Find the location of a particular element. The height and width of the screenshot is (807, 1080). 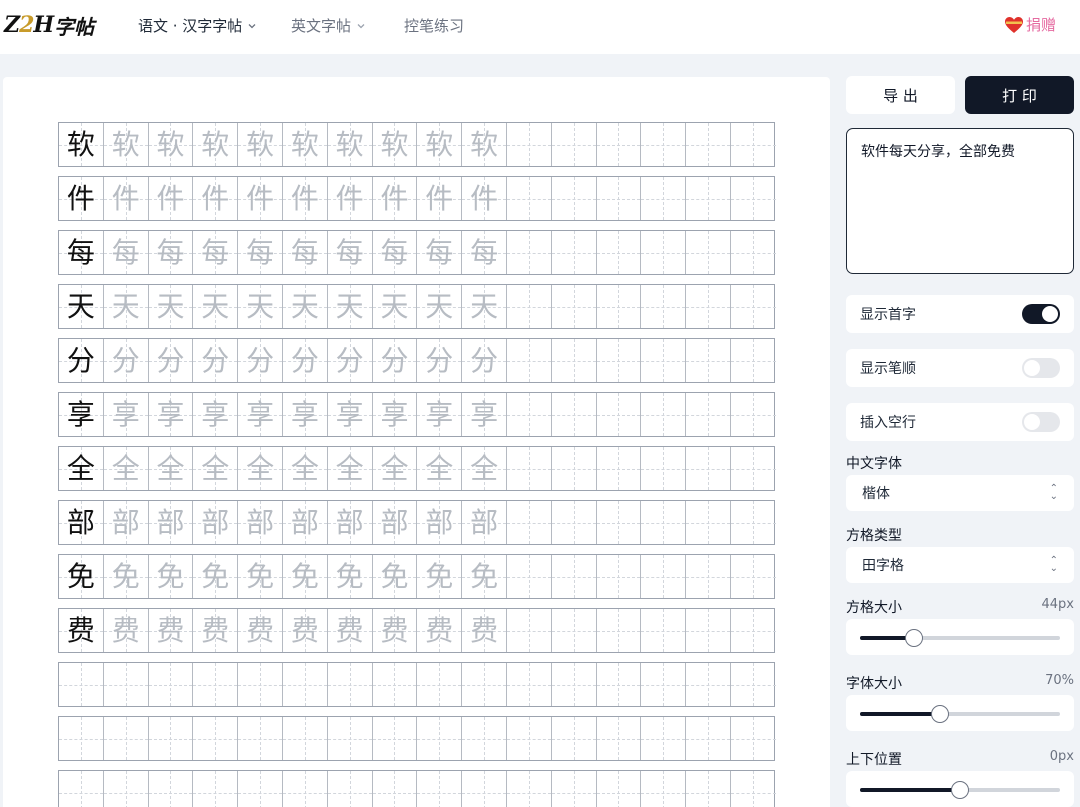

grid-type-label: 方格类型 is located at coordinates (874, 536).